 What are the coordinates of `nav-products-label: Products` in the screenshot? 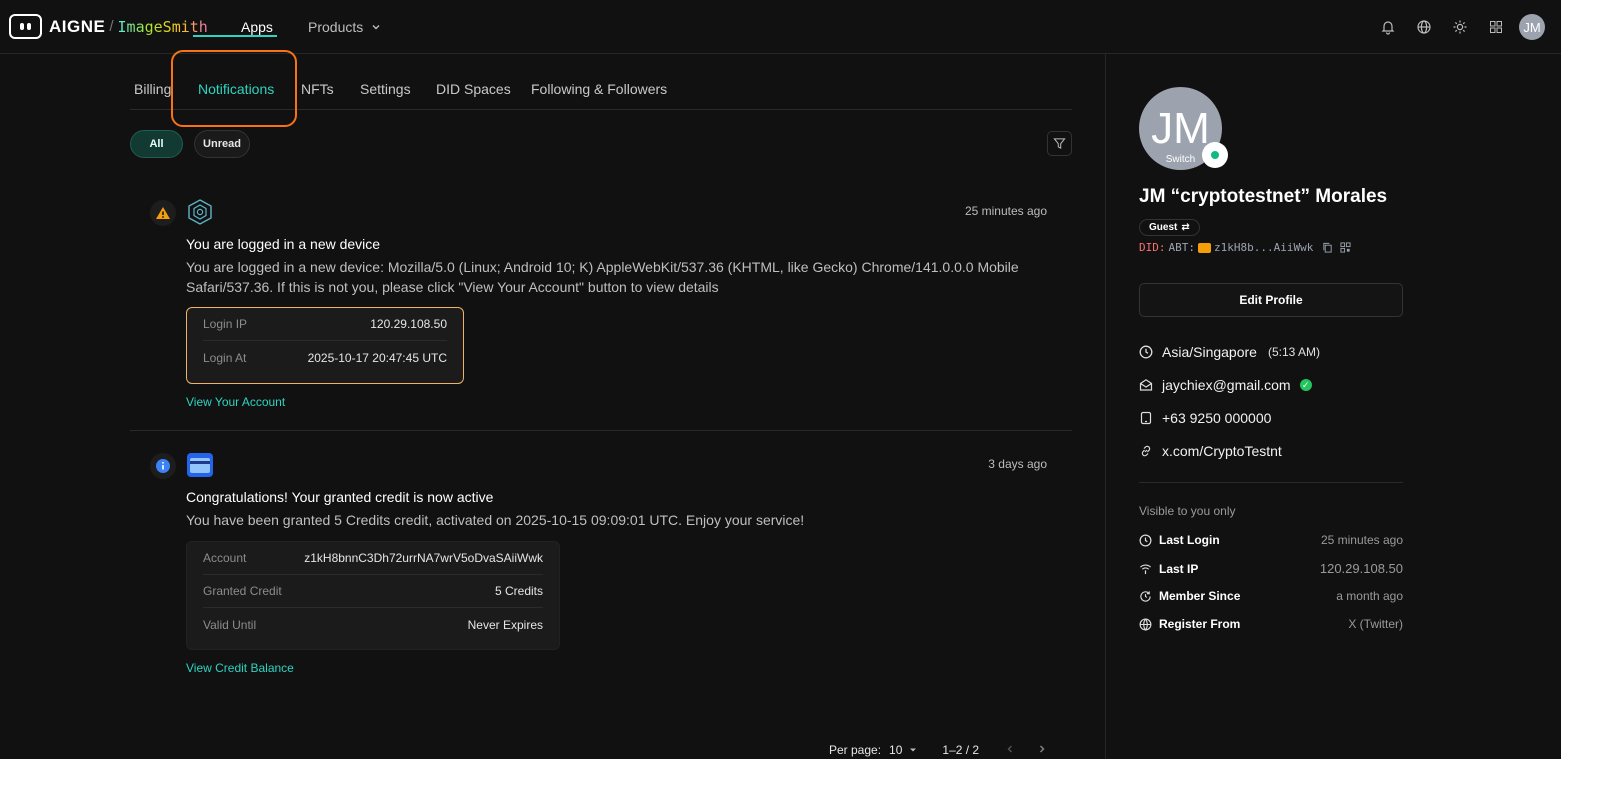 It's located at (336, 27).